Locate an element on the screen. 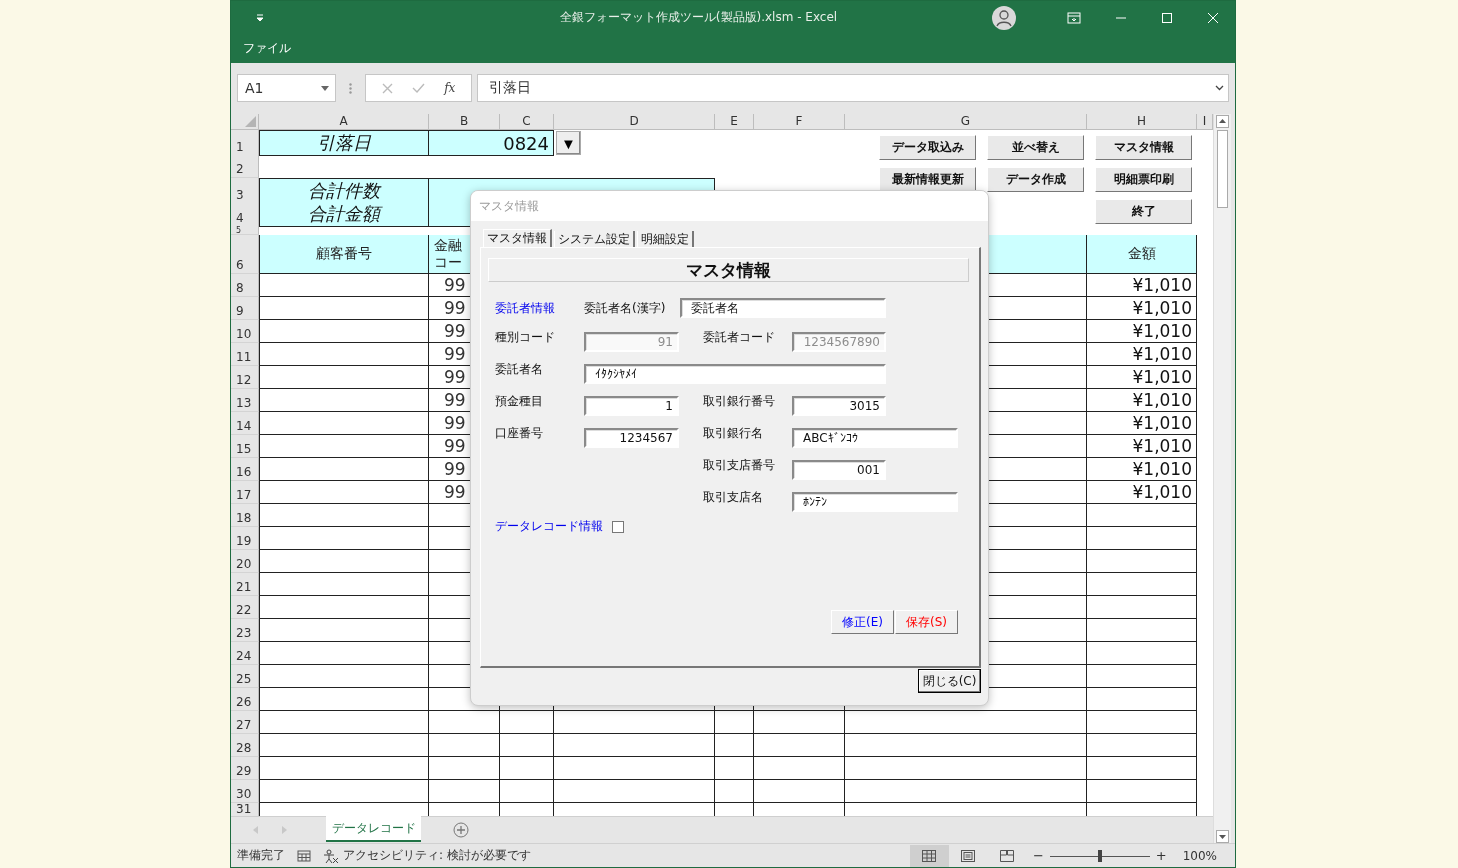  row-header: 10 is located at coordinates (245, 332).